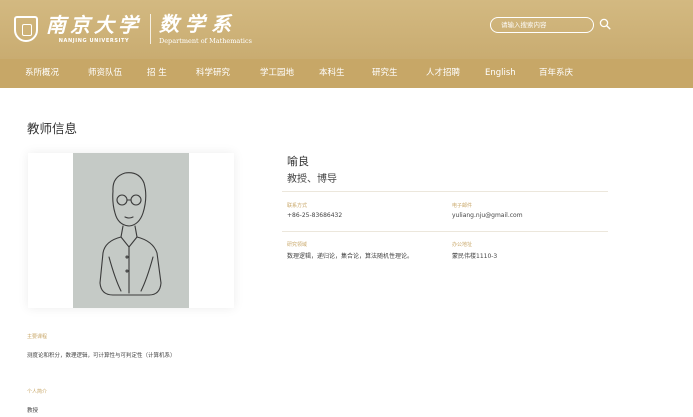  What do you see at coordinates (350, 256) in the screenshot?
I see `research-field-value: 数理逻辑，递归论，集合论，算法随机性理论。` at bounding box center [350, 256].